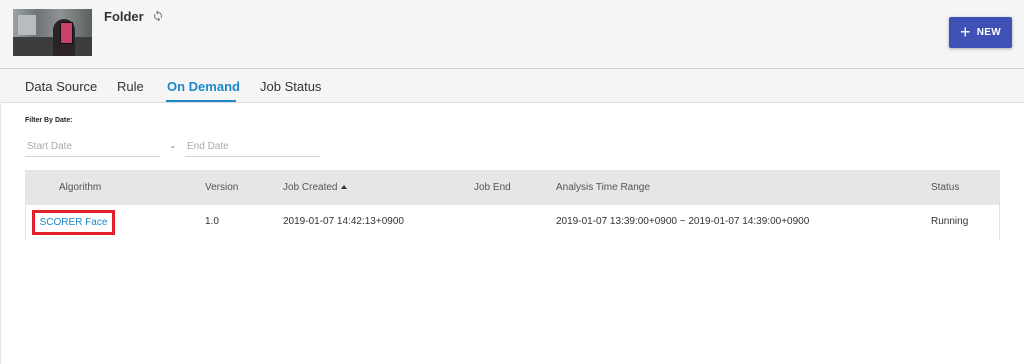  I want to click on column-header-analysis-time-range: Analysis Time Range, so click(603, 187).